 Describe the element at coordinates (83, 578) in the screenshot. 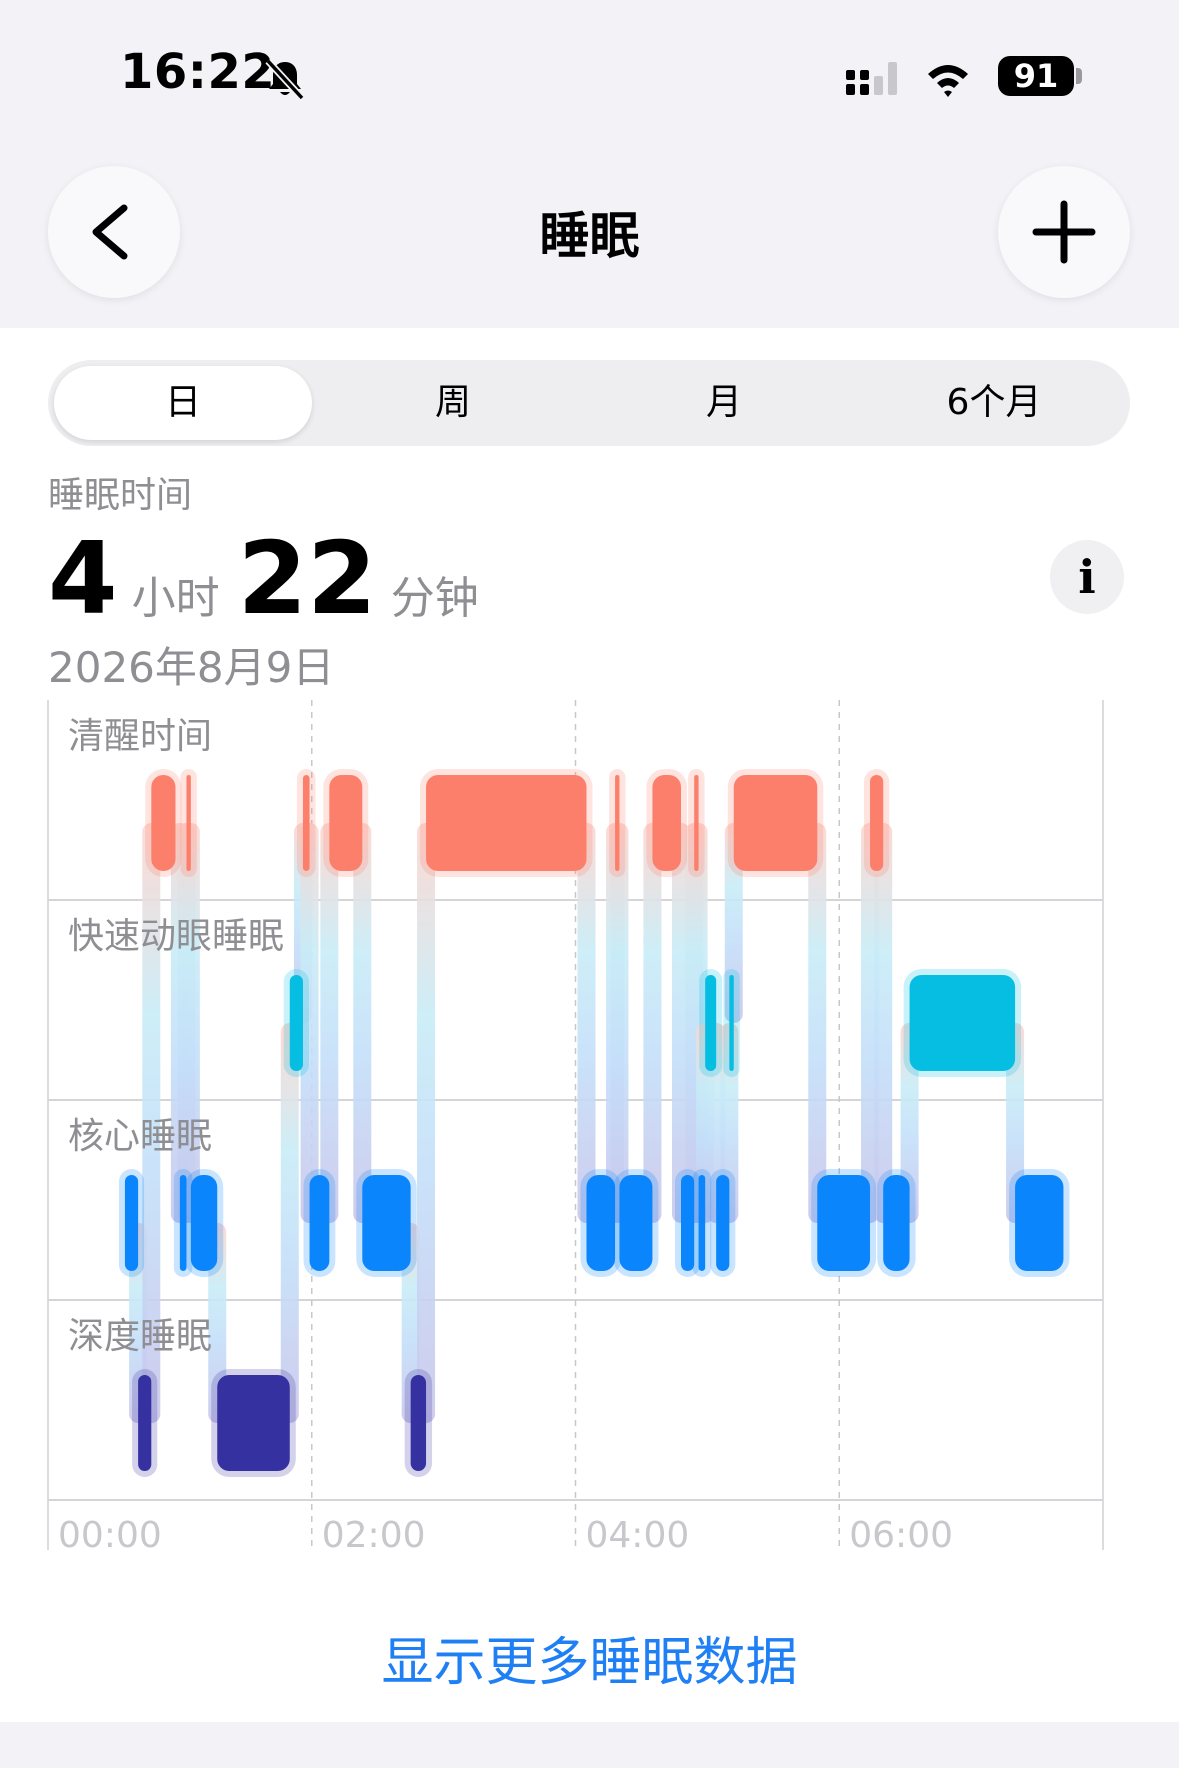

I see `hours-value: 4` at that location.